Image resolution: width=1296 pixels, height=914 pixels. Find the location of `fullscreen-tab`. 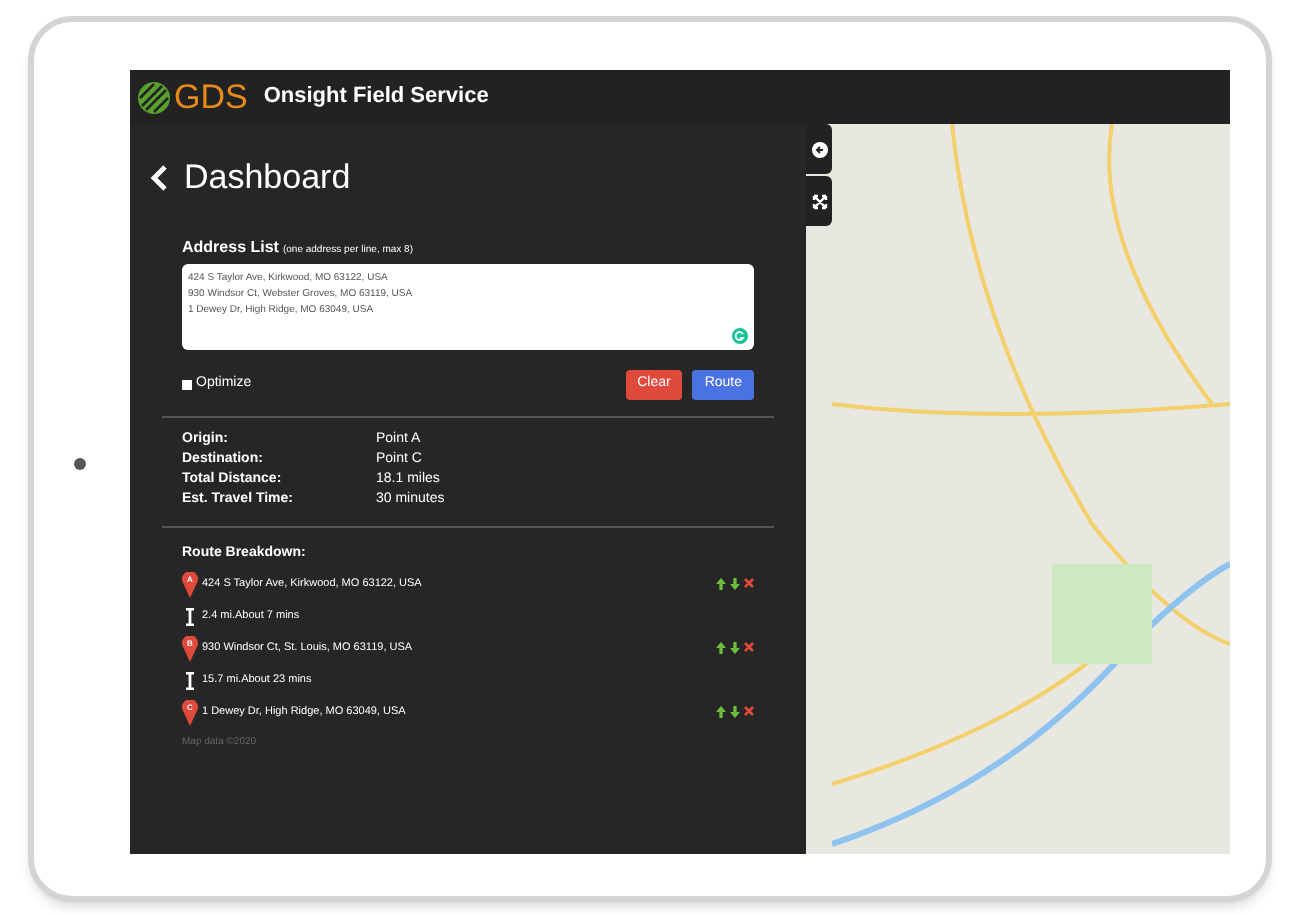

fullscreen-tab is located at coordinates (819, 201).